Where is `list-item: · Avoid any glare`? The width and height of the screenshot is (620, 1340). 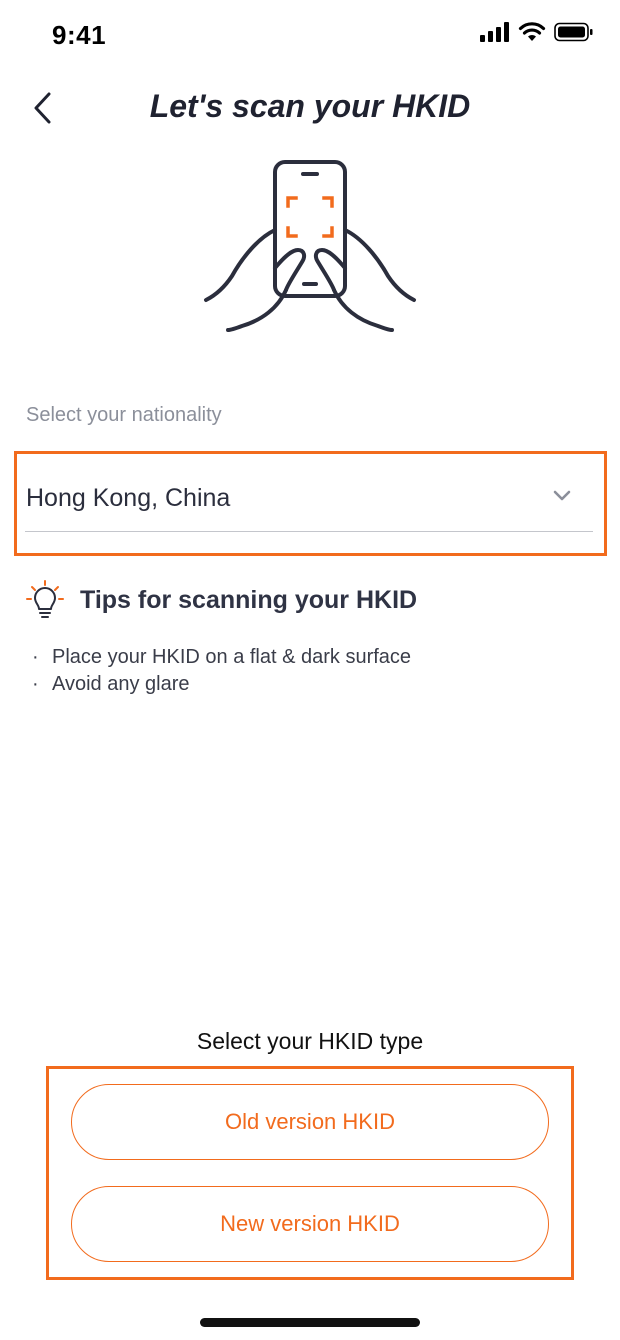
list-item: · Avoid any glare is located at coordinates (221, 684).